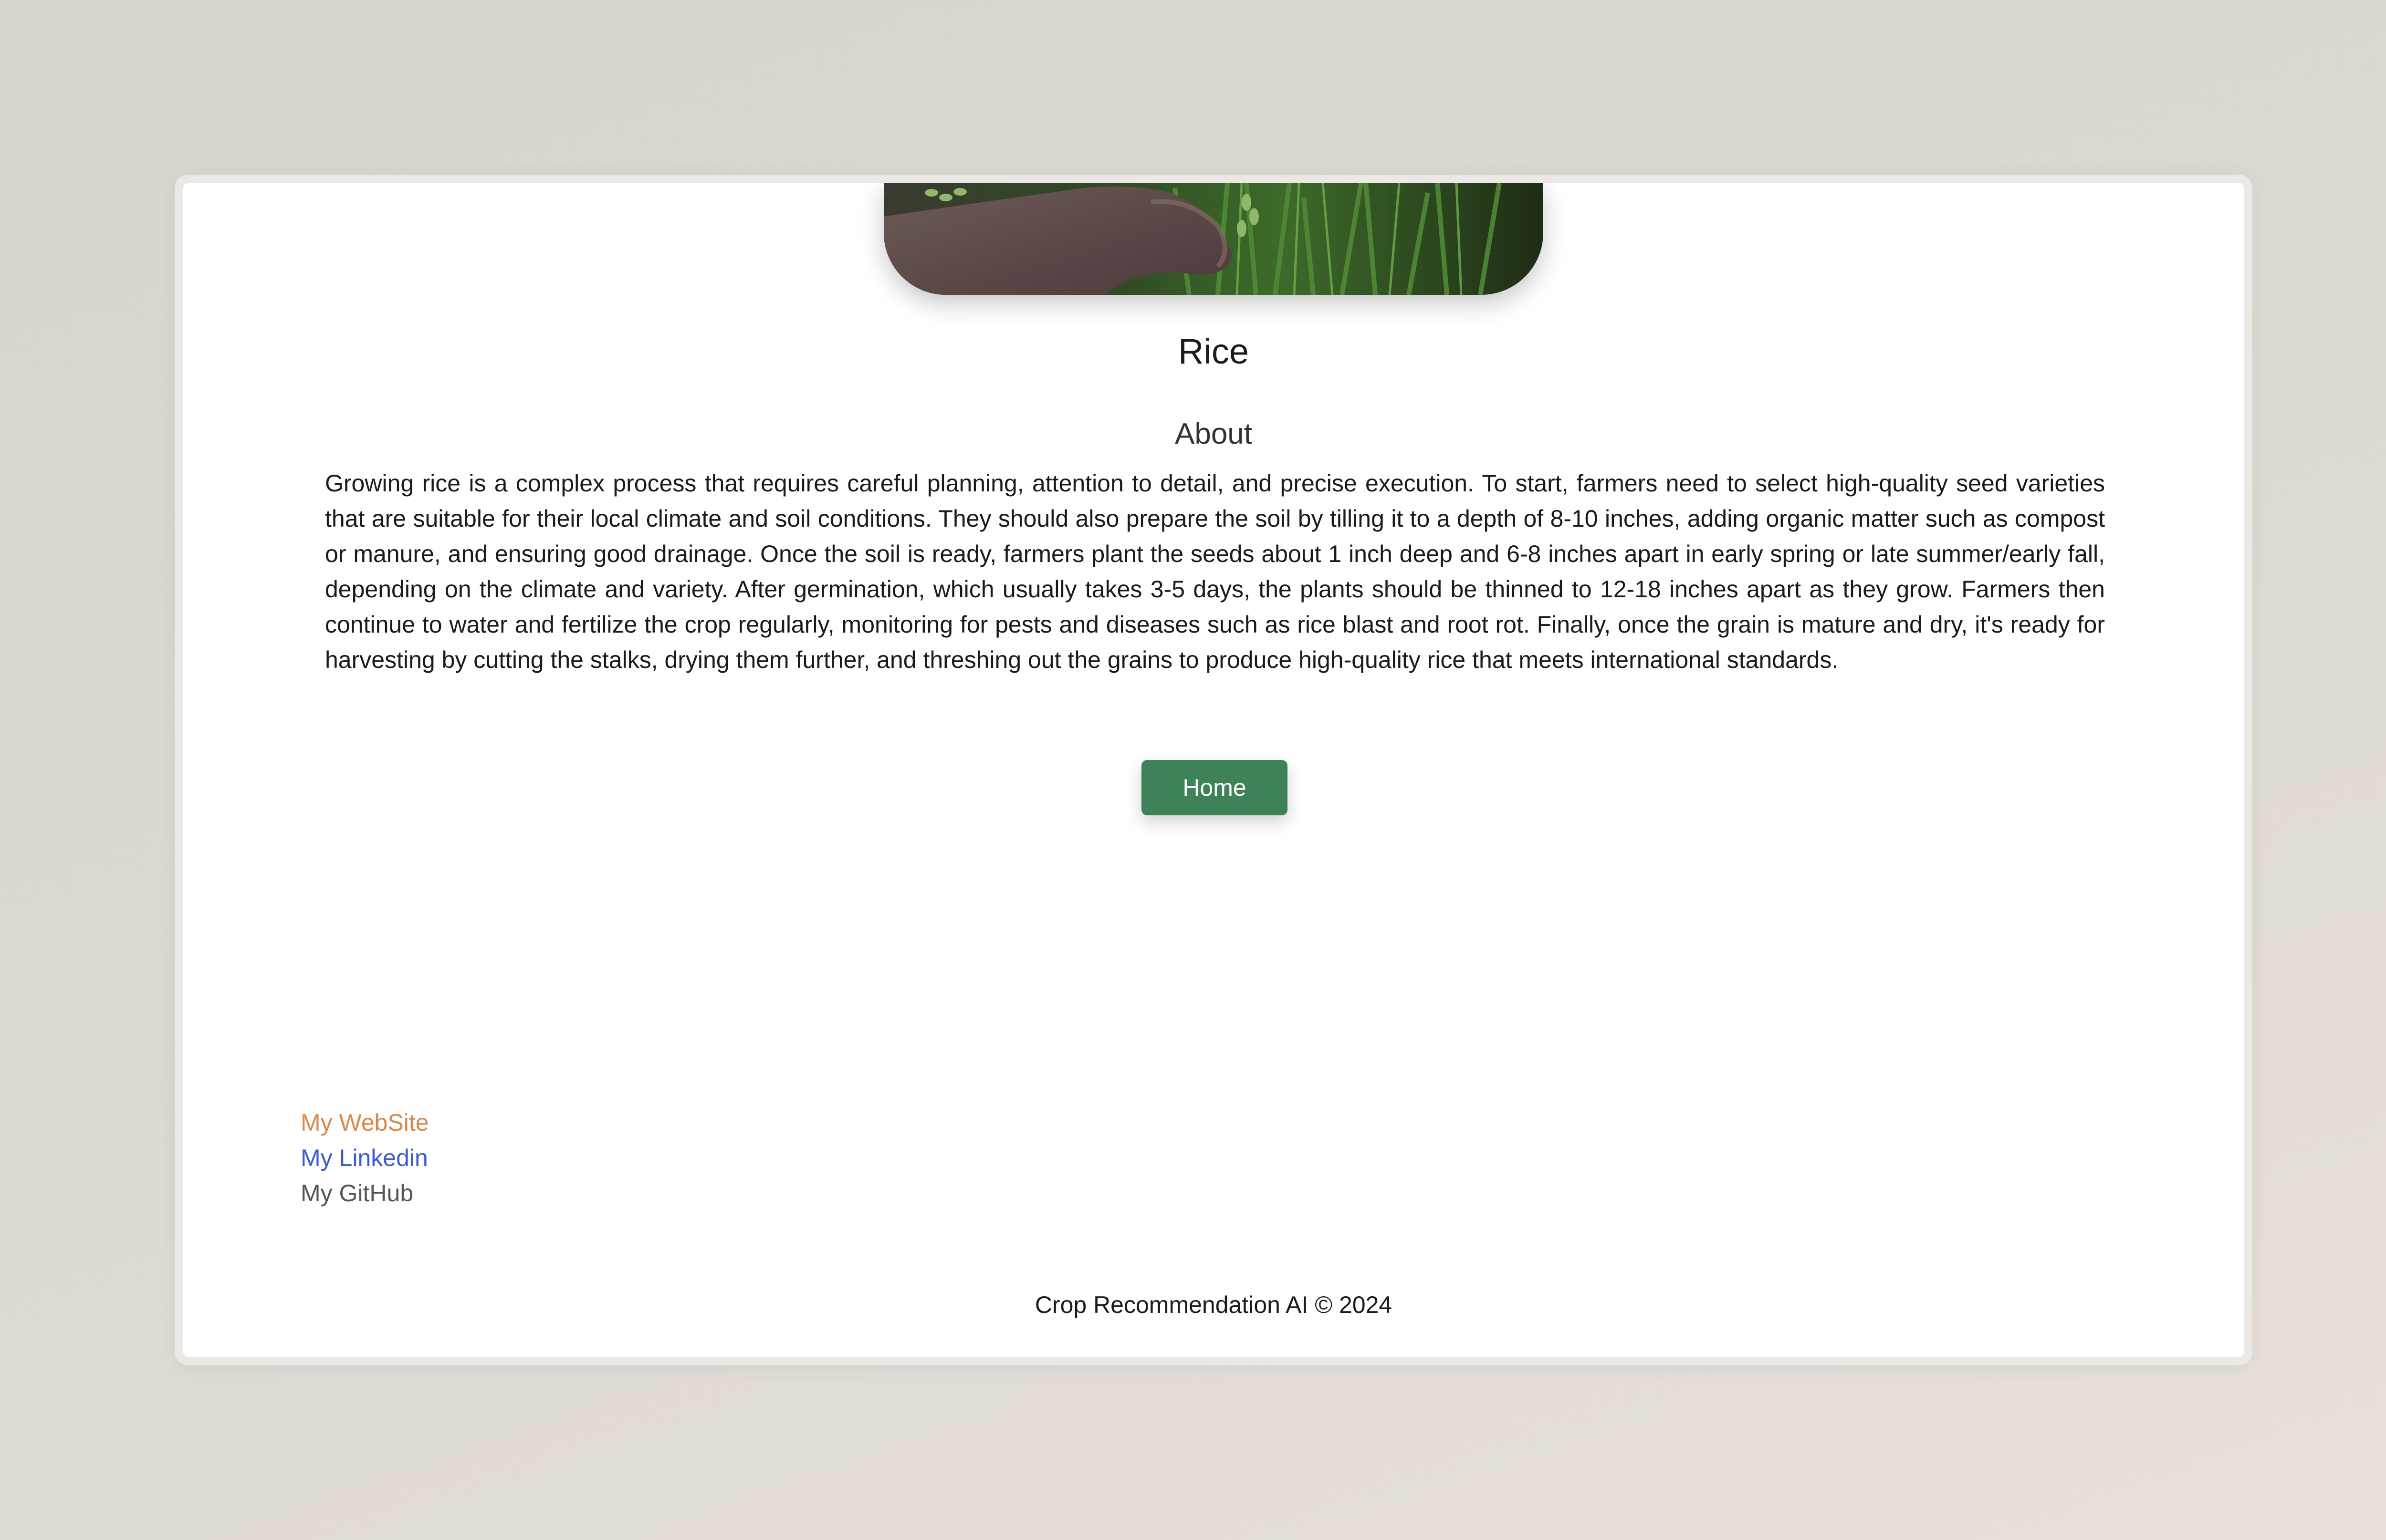 Image resolution: width=2386 pixels, height=1540 pixels. What do you see at coordinates (357, 1194) in the screenshot?
I see `my-github-link: My GitHub` at bounding box center [357, 1194].